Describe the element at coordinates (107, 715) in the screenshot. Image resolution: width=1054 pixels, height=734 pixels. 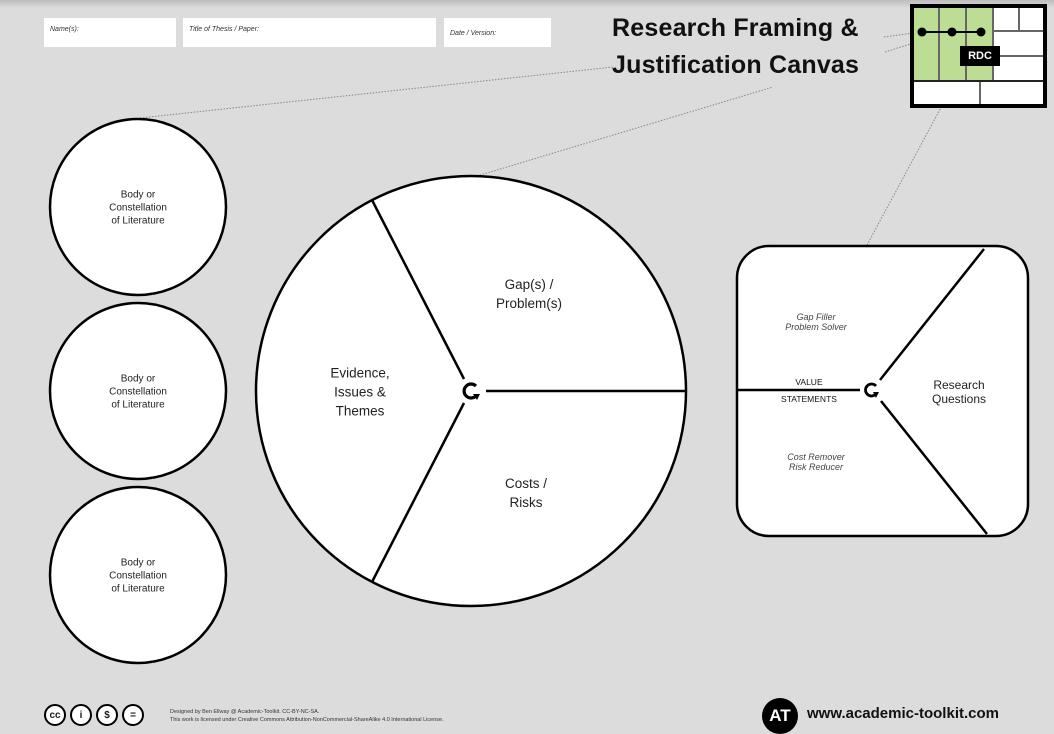
I see `nc-icon: $` at that location.